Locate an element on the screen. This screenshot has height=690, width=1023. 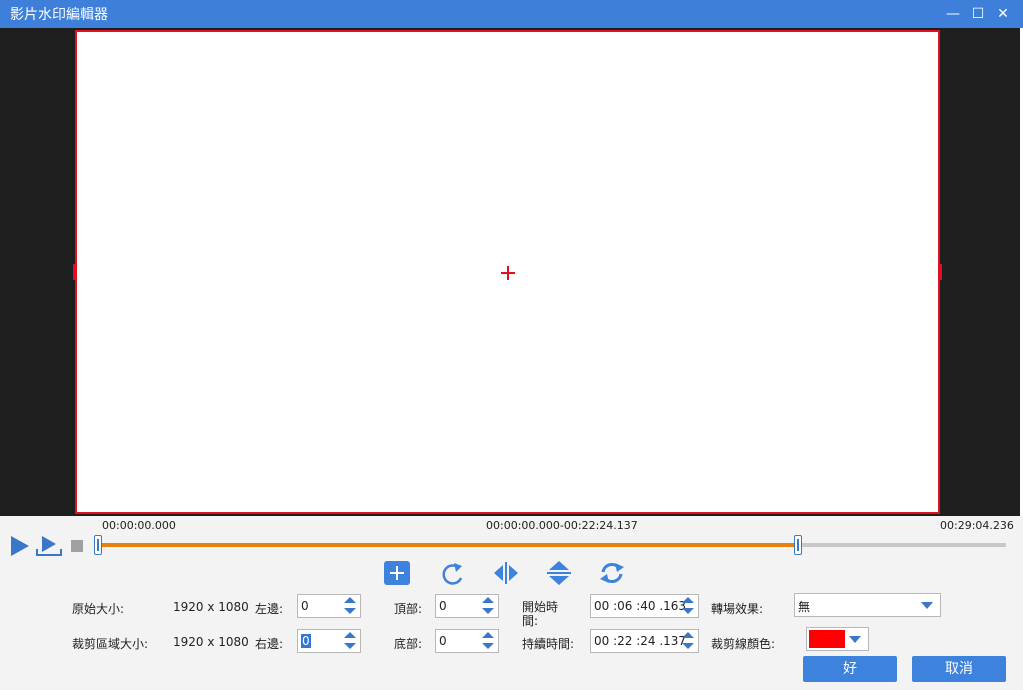
close-button: ✕ is located at coordinates (1003, 14).